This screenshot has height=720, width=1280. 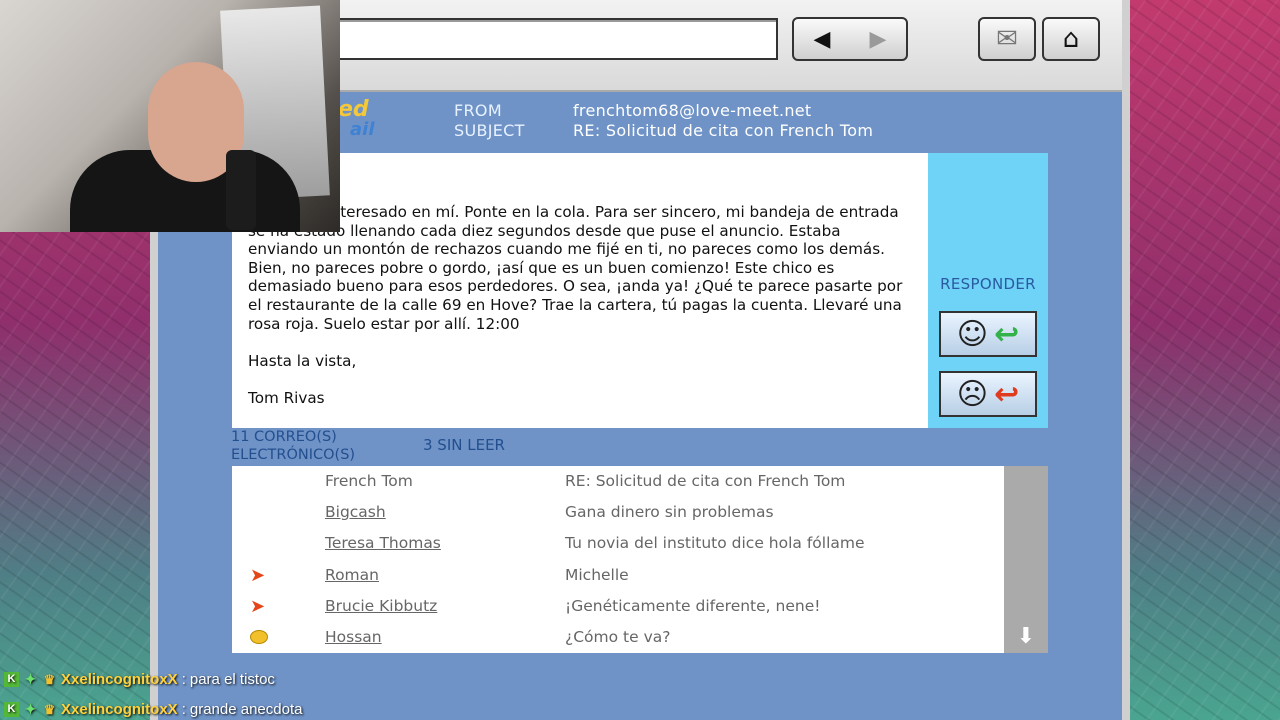 I want to click on home-icon: ⌂, so click(x=1071, y=39).